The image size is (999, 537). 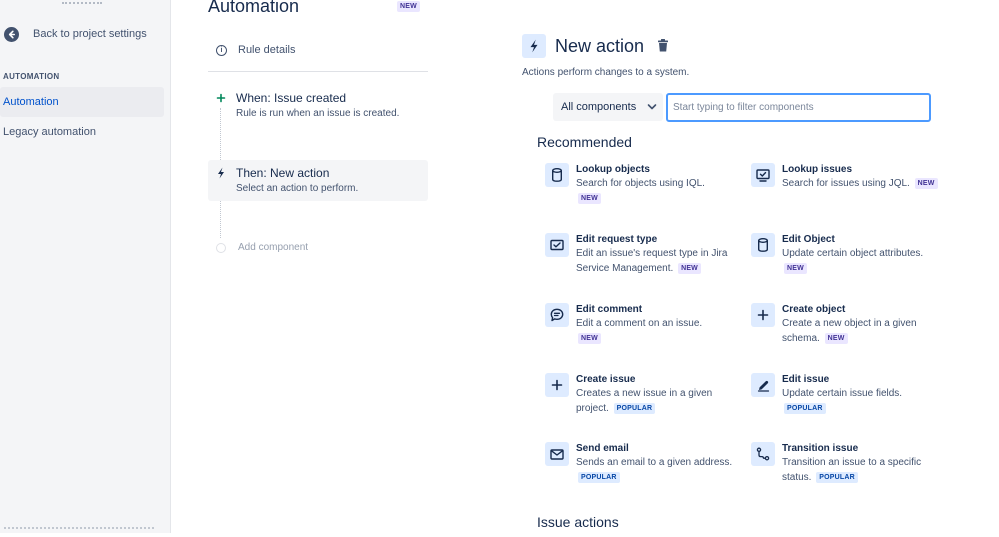 I want to click on info-icon: i, so click(x=221, y=50).